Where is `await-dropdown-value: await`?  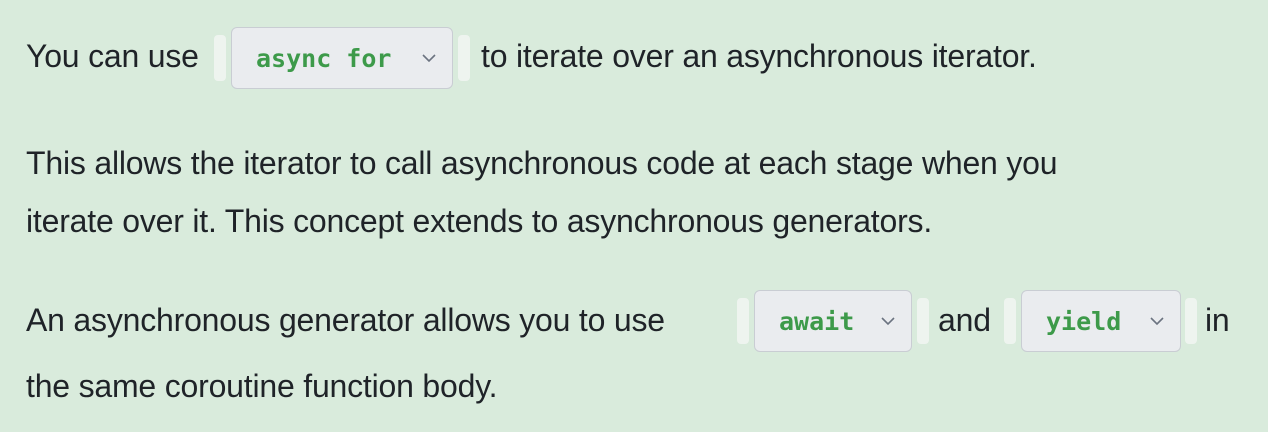 await-dropdown-value: await is located at coordinates (817, 321).